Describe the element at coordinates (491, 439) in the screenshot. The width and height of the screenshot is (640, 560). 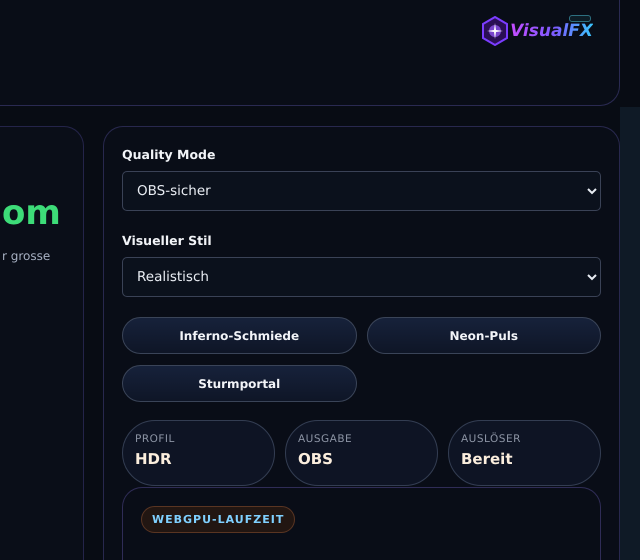
I see `stat-label: AUSLÖSER` at that location.